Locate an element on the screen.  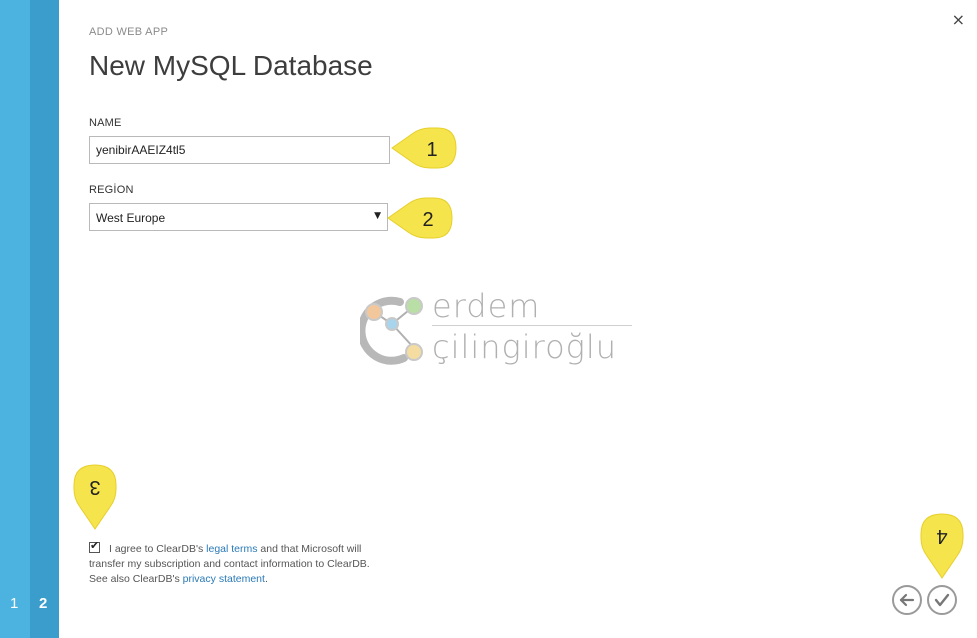
privacy-statement-link: privacy statement is located at coordinates (224, 579).